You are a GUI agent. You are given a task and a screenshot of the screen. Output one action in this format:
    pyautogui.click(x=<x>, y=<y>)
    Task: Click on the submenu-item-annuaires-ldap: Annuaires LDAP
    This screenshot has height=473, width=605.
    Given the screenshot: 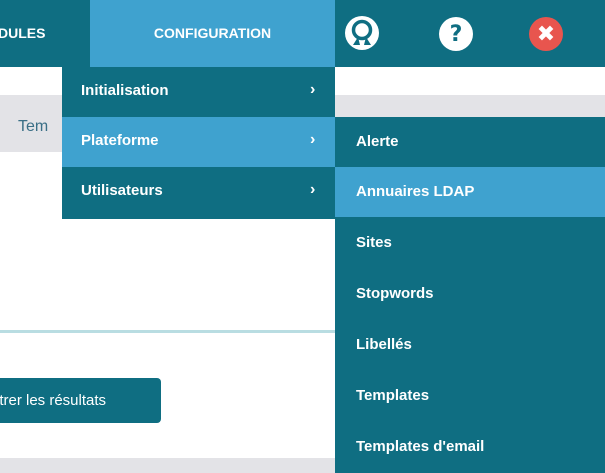 What is the action you would take?
    pyautogui.click(x=470, y=192)
    